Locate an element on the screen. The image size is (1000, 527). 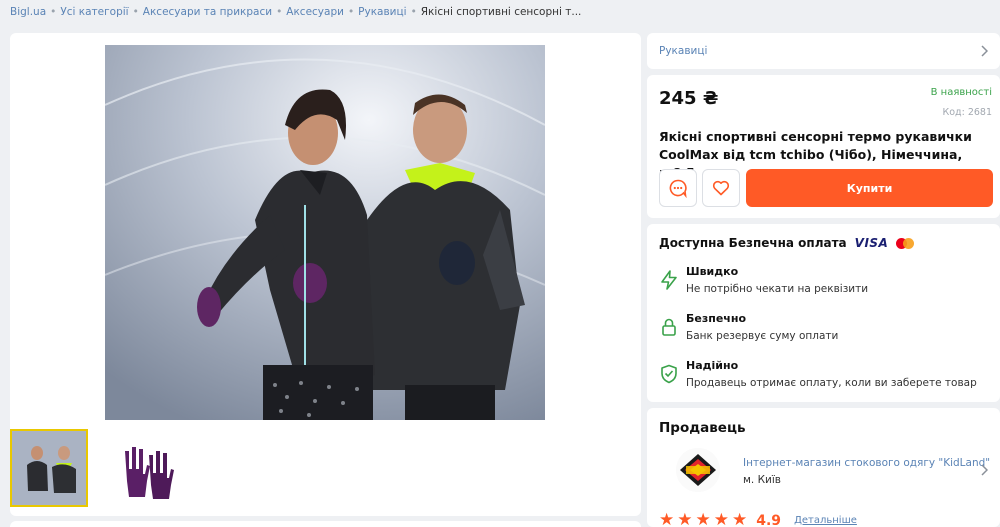
category-label: Рукавиці is located at coordinates (683, 51).